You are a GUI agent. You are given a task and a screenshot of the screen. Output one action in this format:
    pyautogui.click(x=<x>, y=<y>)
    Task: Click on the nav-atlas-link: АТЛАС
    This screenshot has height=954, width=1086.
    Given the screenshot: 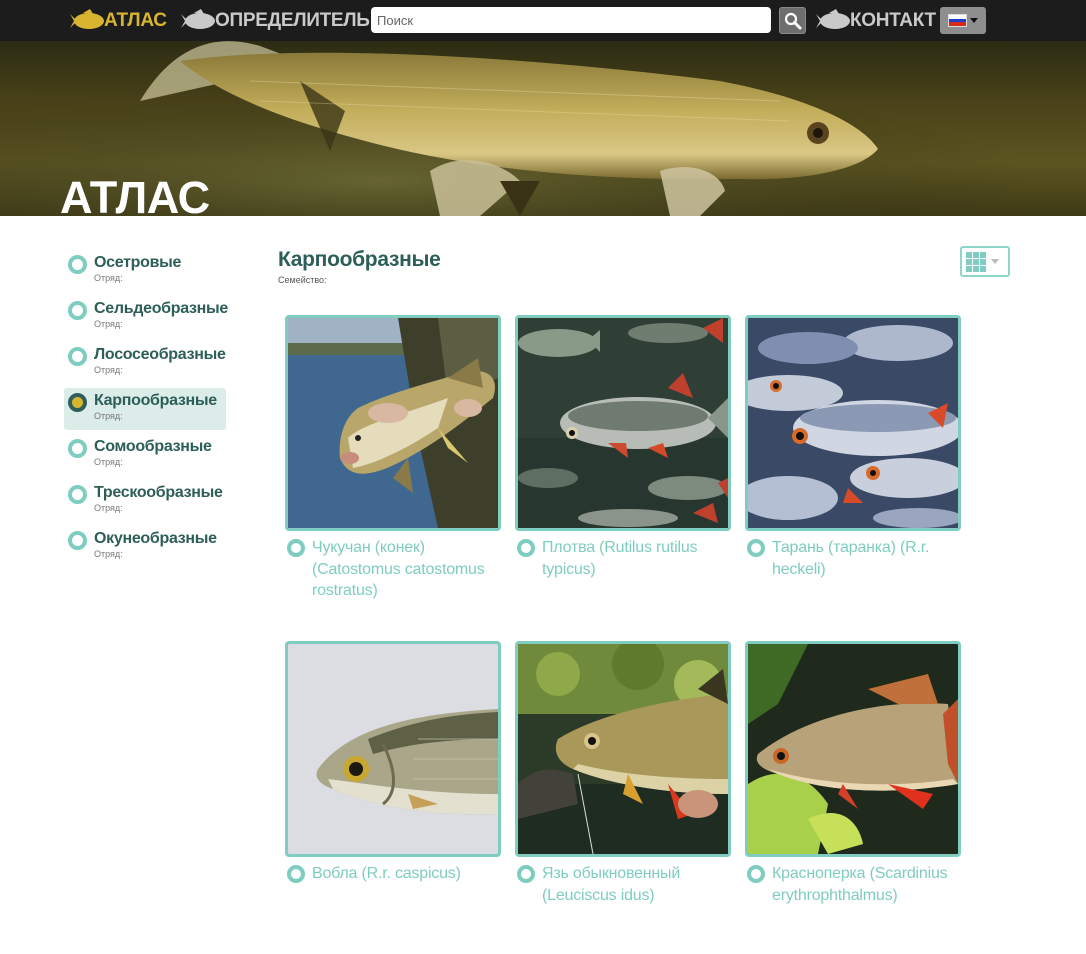 What is the action you would take?
    pyautogui.click(x=117, y=20)
    